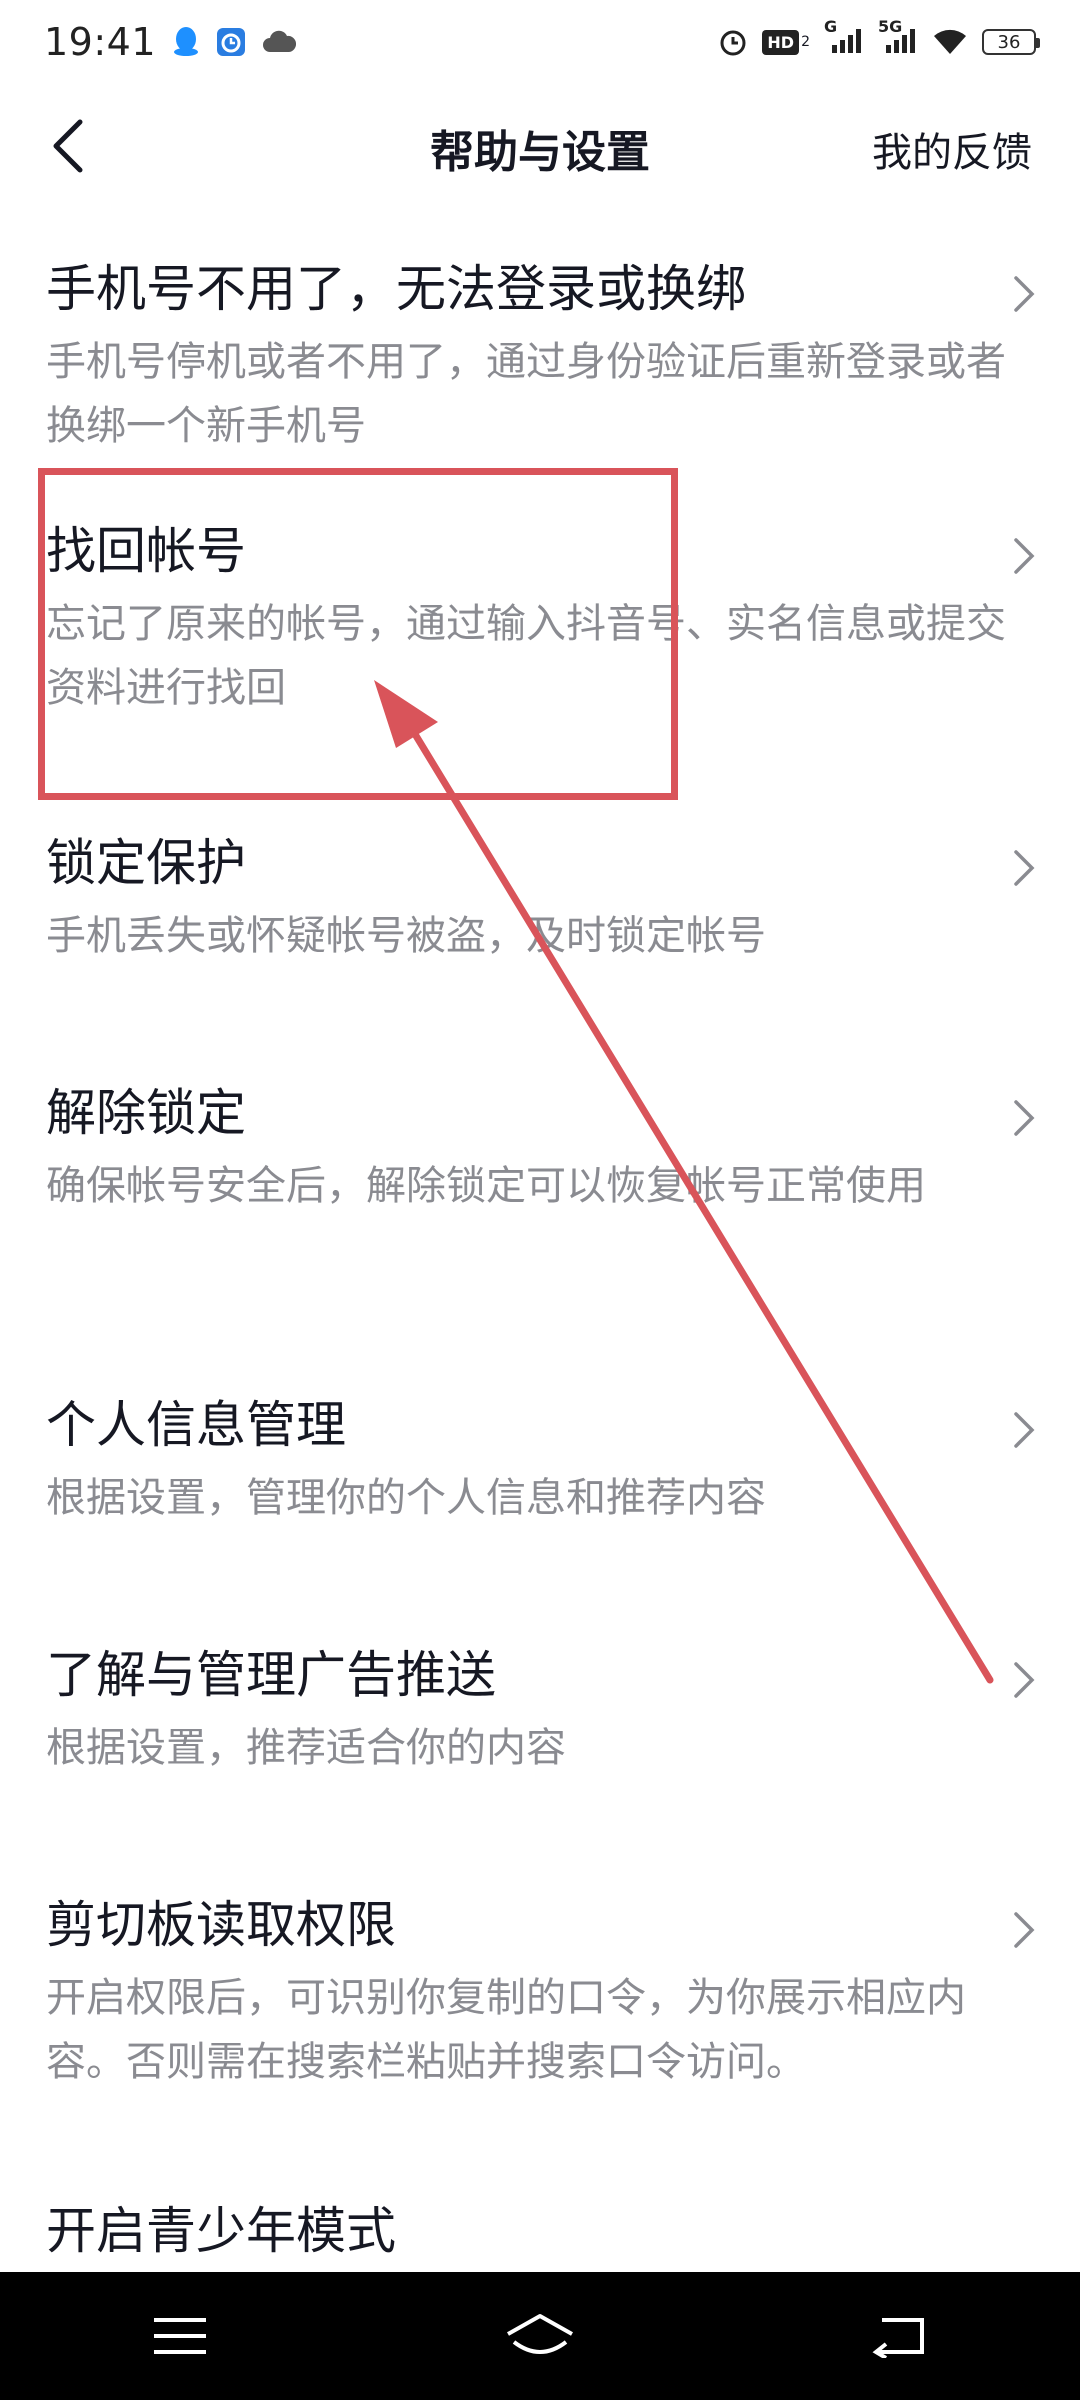  What do you see at coordinates (898, 37) in the screenshot?
I see `signal-5g-icon: 5G` at bounding box center [898, 37].